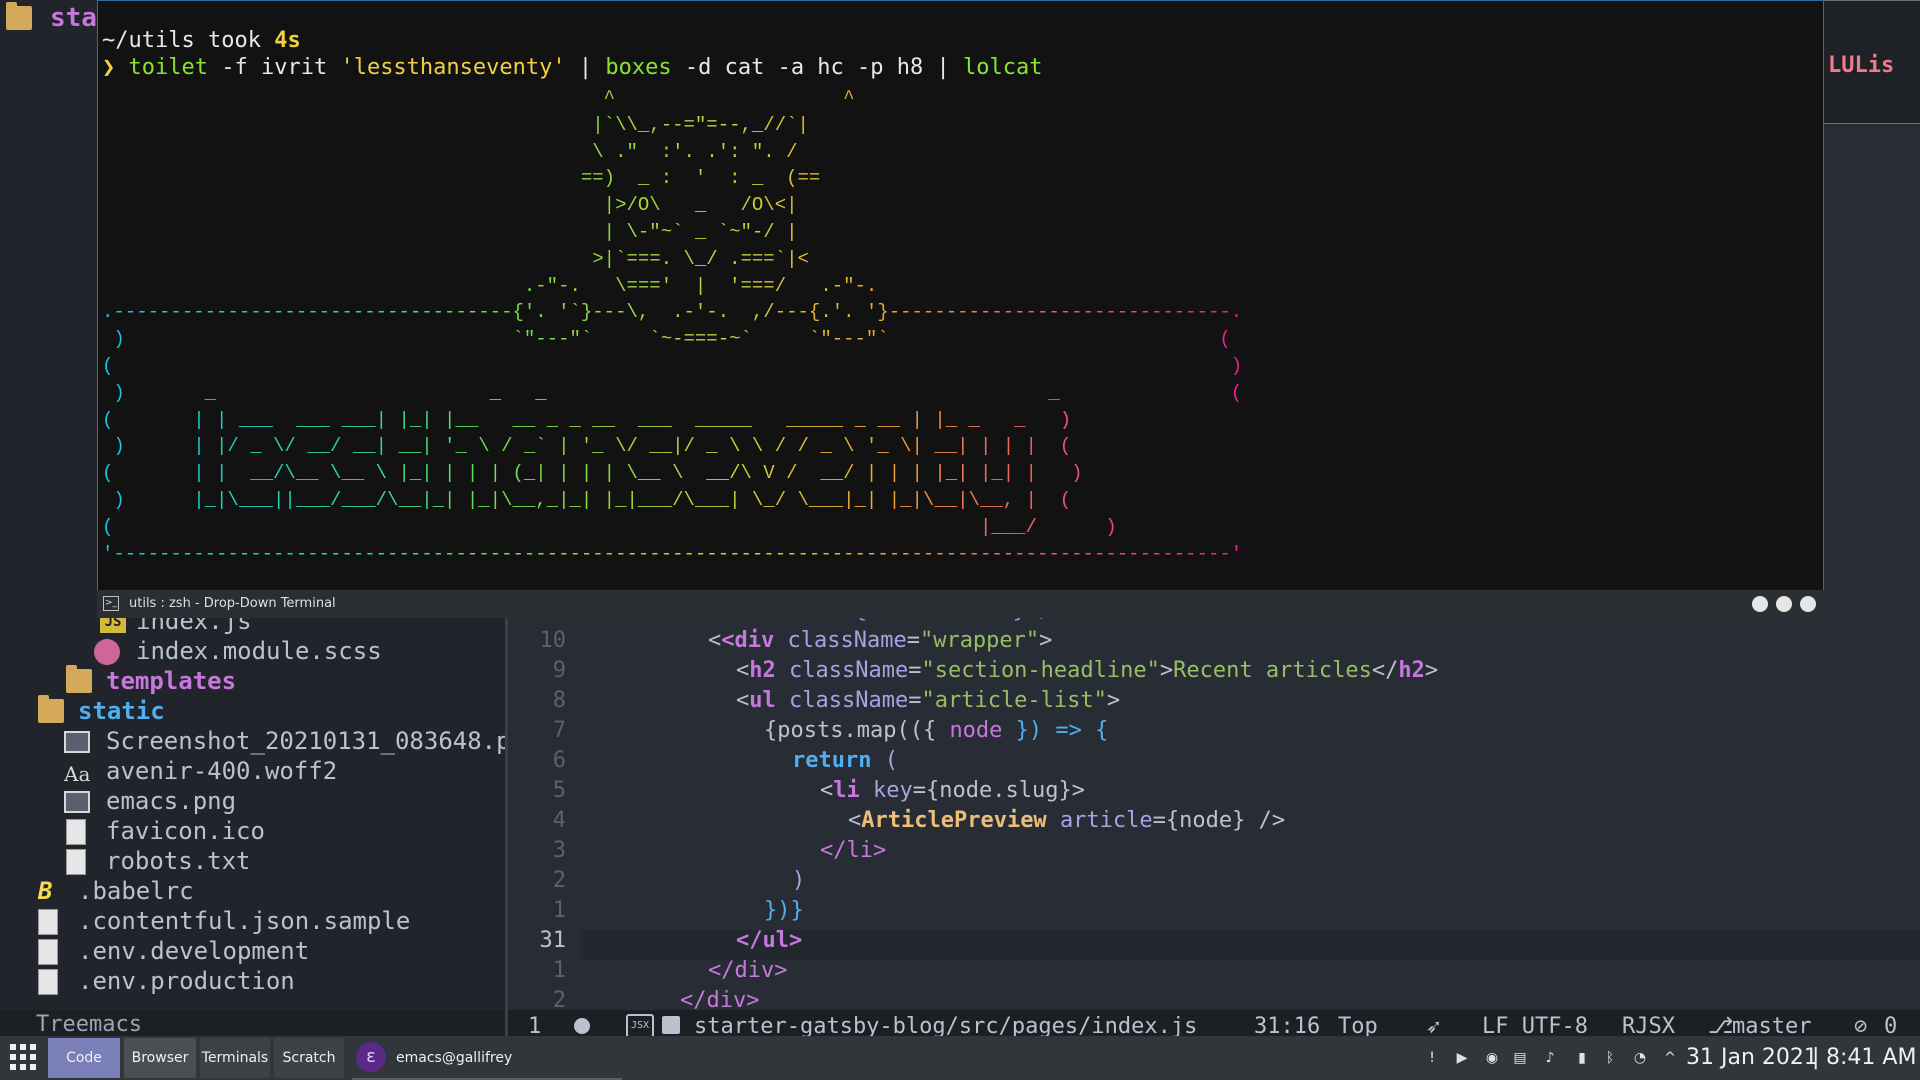 The image size is (1920, 1080). Describe the element at coordinates (487, 1060) in the screenshot. I see `task-emacs: ε emacs@gallifrey` at that location.